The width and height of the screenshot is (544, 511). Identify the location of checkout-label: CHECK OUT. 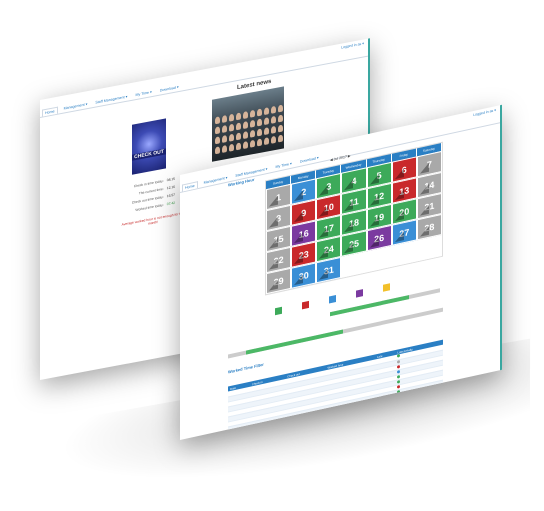
(149, 154).